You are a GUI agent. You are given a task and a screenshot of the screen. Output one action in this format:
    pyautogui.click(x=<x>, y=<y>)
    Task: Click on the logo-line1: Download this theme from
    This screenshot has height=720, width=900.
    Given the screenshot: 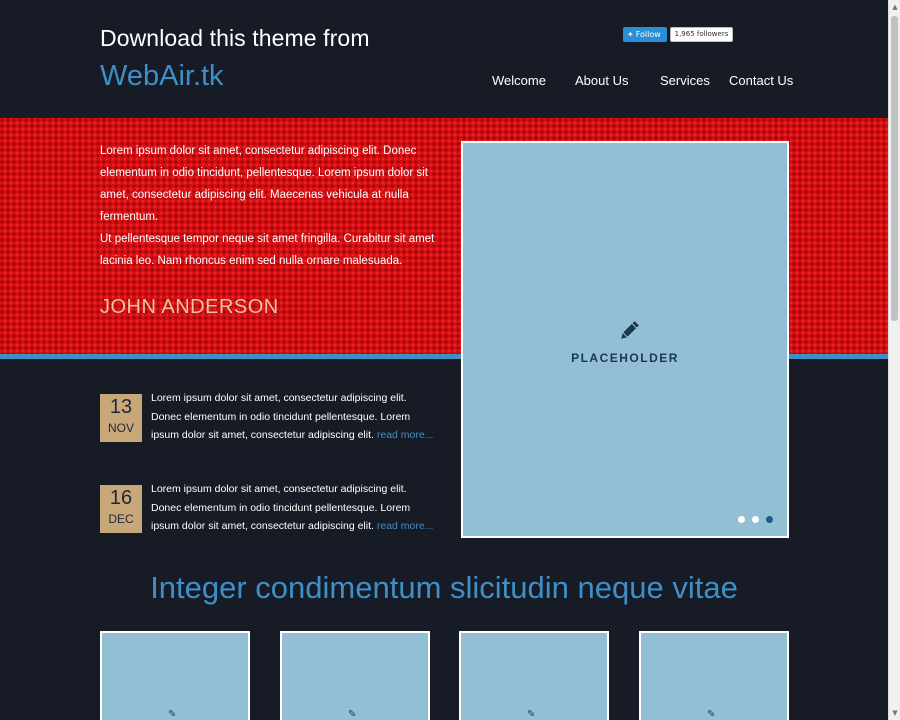 What is the action you would take?
    pyautogui.click(x=235, y=38)
    